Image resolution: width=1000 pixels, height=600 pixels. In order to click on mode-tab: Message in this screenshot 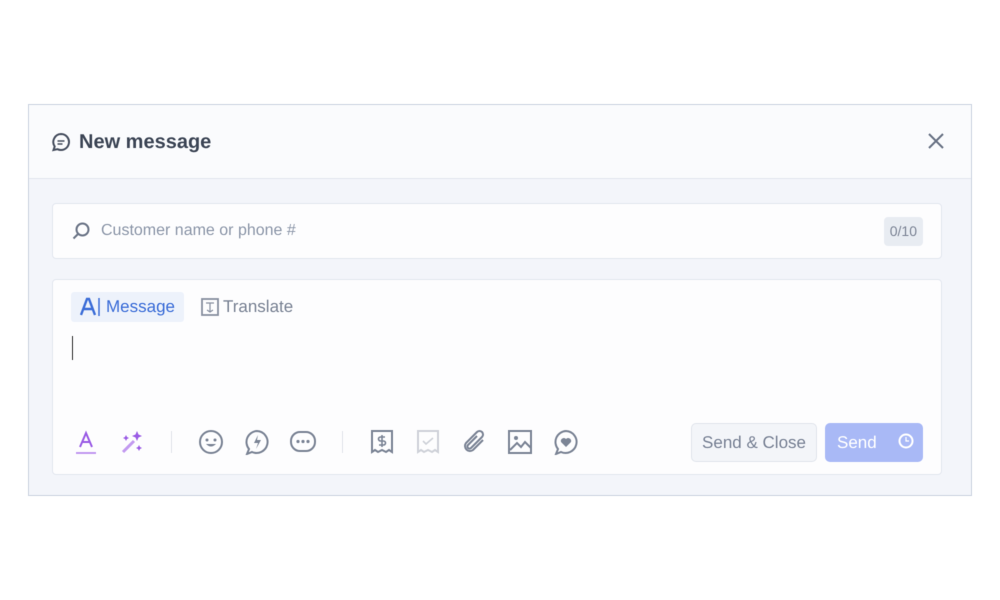, I will do `click(127, 307)`.